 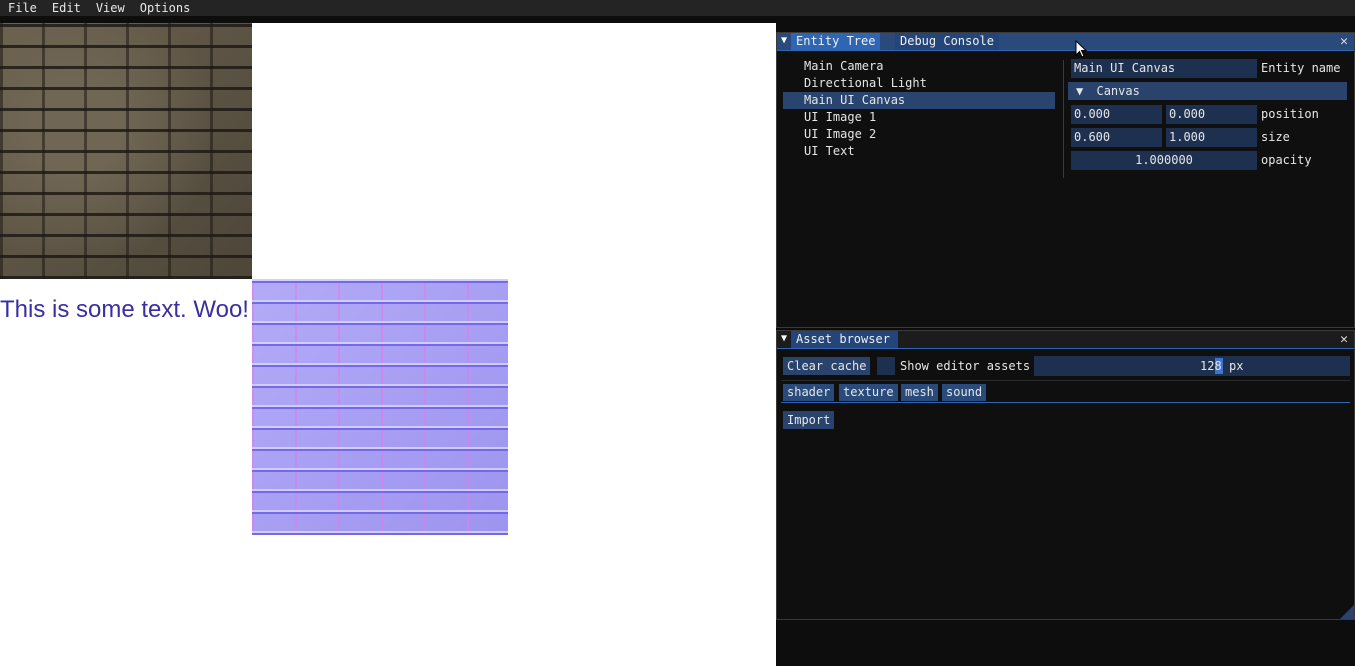 I want to click on ui-text: This is some text. Woo!, so click(x=124, y=309).